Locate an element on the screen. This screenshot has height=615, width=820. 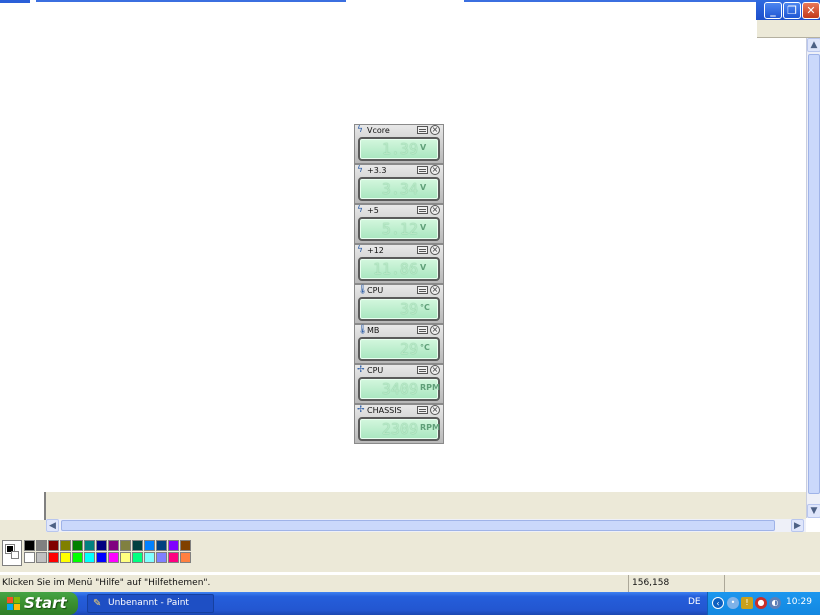
vertical-scrollbar: ▲ ▼ is located at coordinates (813, 278).